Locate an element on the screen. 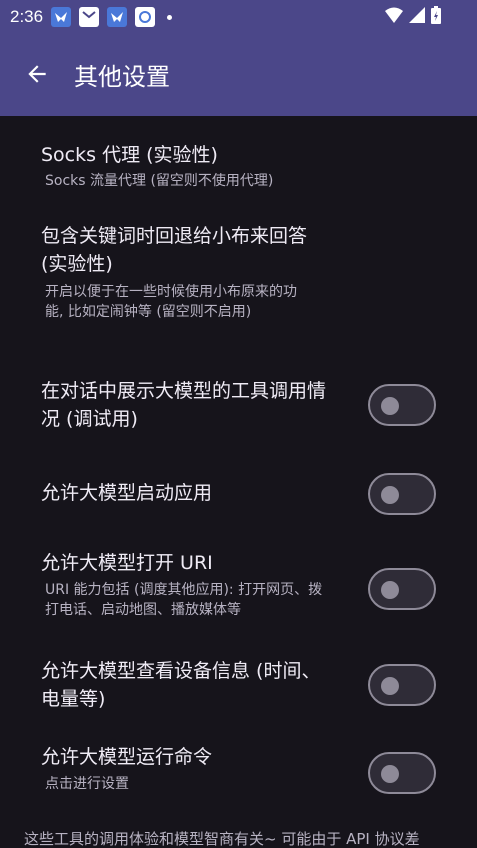 The height and width of the screenshot is (848, 477). setting-allow-run-command: 允许大模型运行命令 点击进行设置 is located at coordinates (191, 769).